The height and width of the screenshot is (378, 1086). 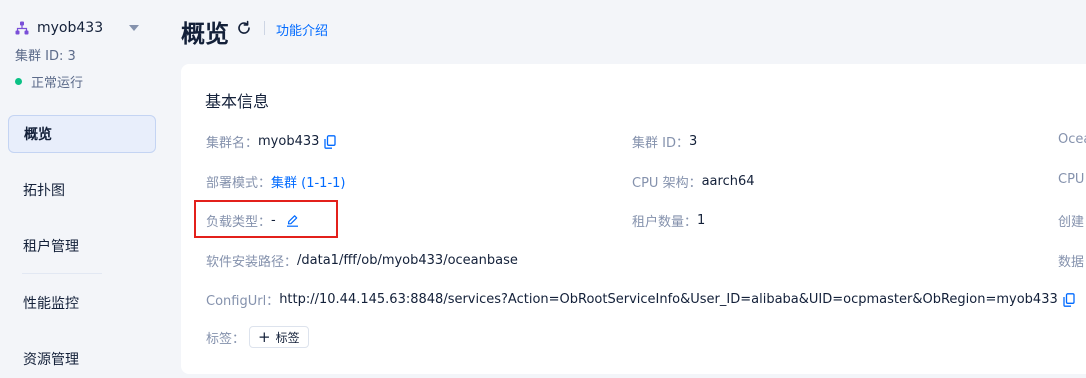 I want to click on deploy-mode-field: 部署模式： 集群 (1-1-1), so click(x=276, y=181).